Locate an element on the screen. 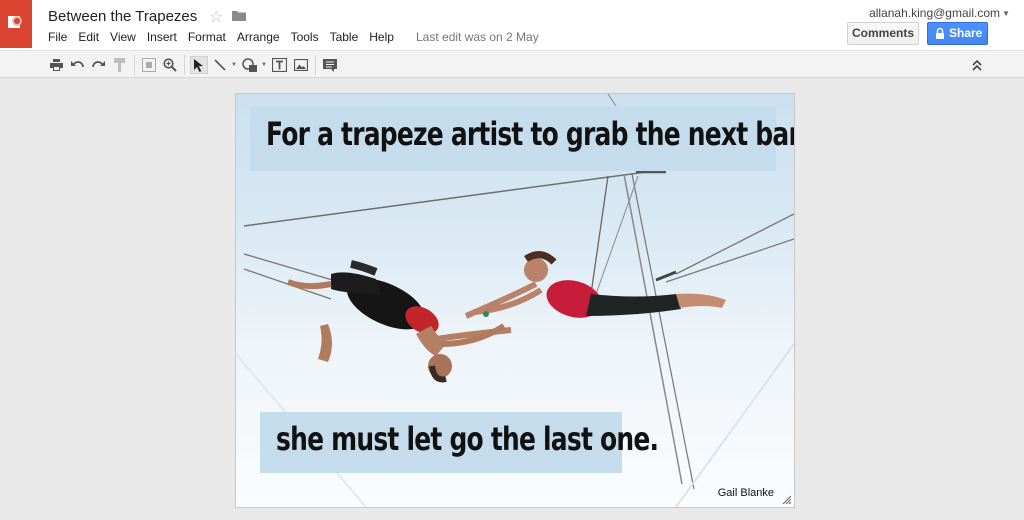 The height and width of the screenshot is (520, 1024). star-icon: ☆ is located at coordinates (216, 17).